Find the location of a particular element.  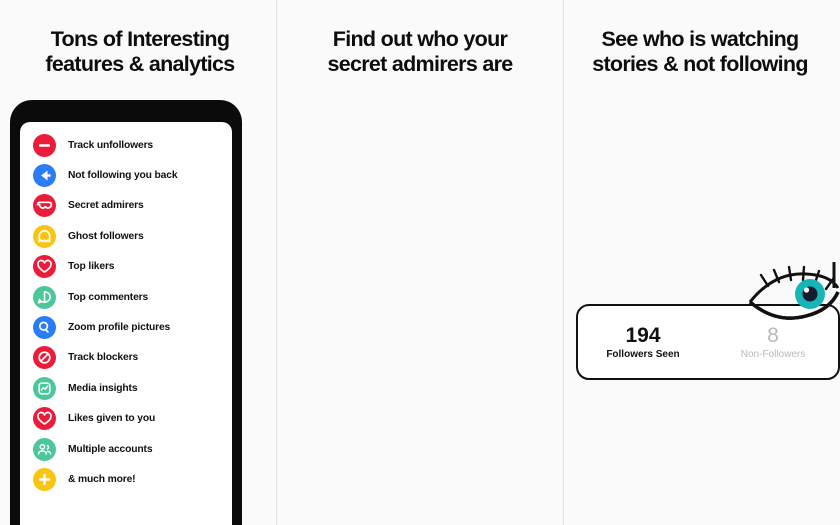

feature-label: Media insights is located at coordinates (103, 388).